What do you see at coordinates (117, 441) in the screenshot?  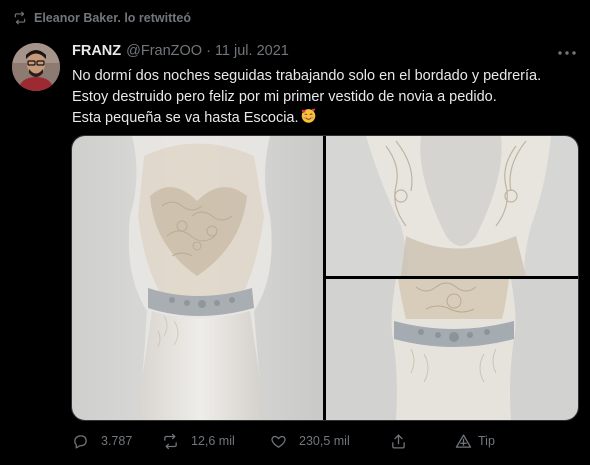 I see `reply-count: 3.787` at bounding box center [117, 441].